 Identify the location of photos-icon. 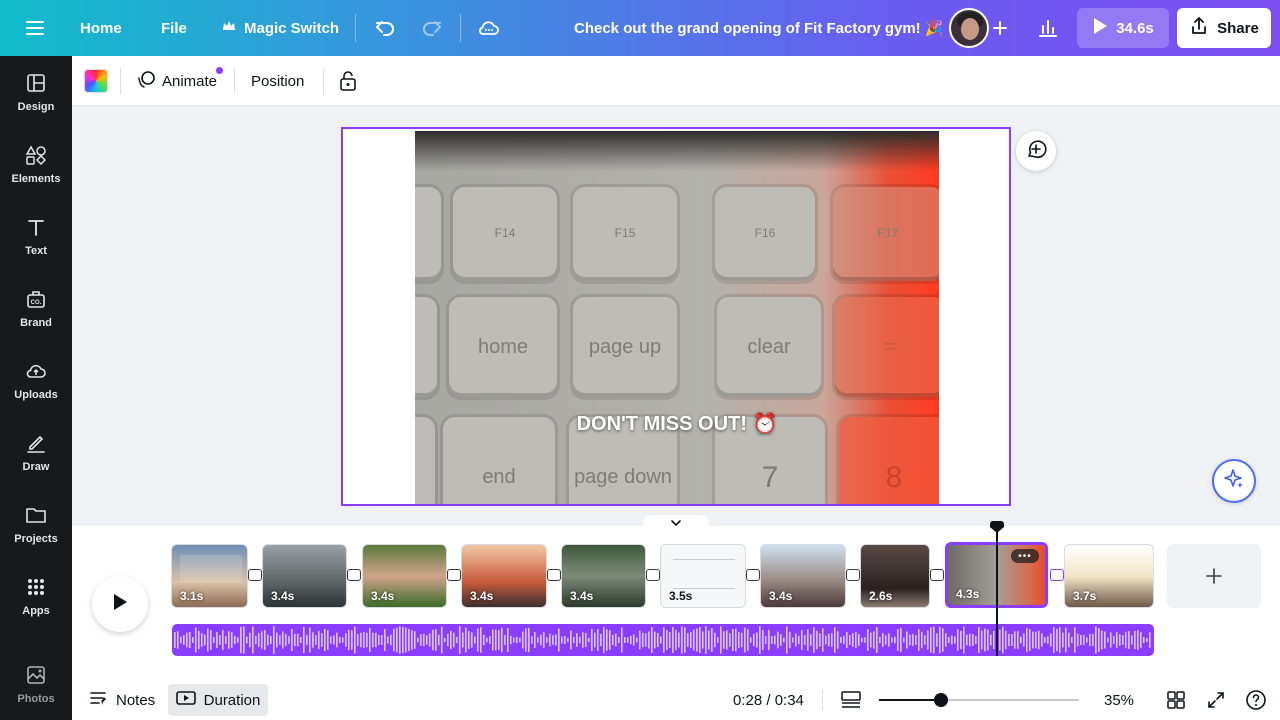
(36, 676).